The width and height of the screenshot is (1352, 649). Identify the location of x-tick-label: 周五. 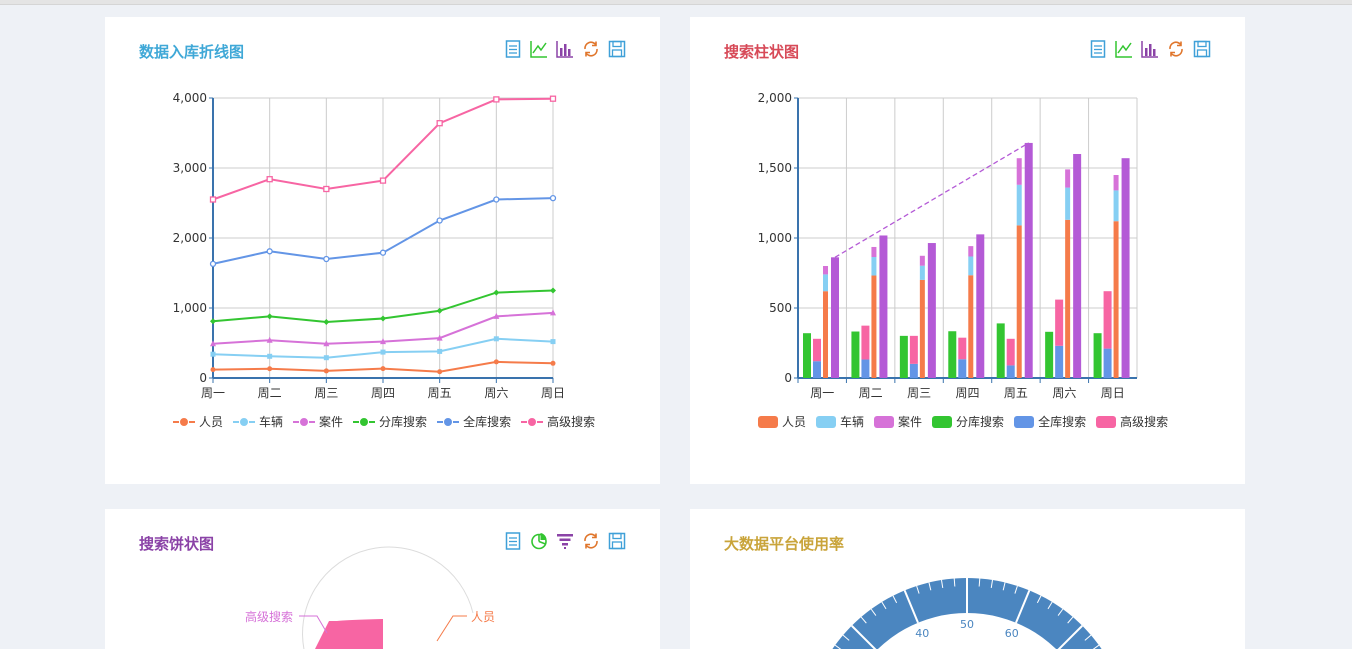
(440, 393).